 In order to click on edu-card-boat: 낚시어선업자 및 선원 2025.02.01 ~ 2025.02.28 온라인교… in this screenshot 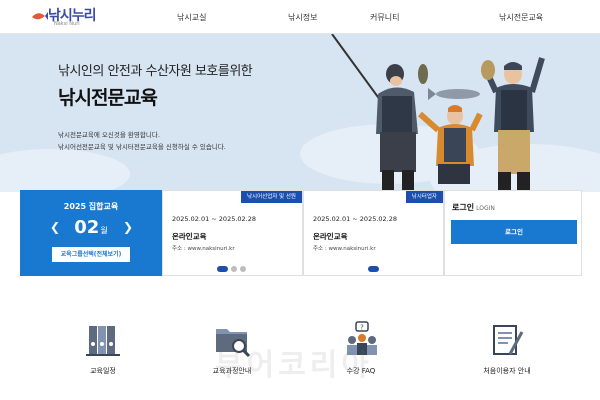, I will do `click(232, 233)`.